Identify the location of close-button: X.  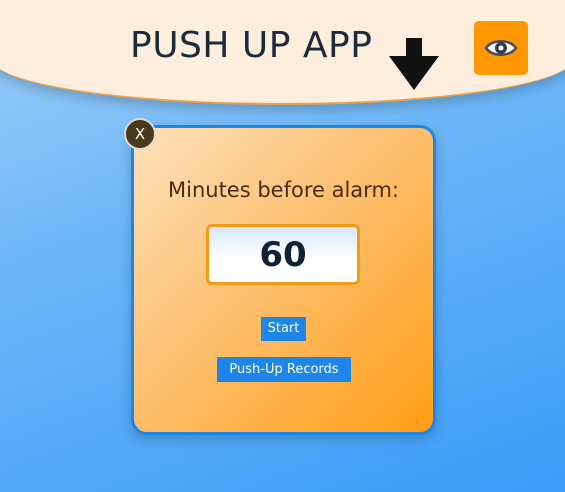
(140, 134).